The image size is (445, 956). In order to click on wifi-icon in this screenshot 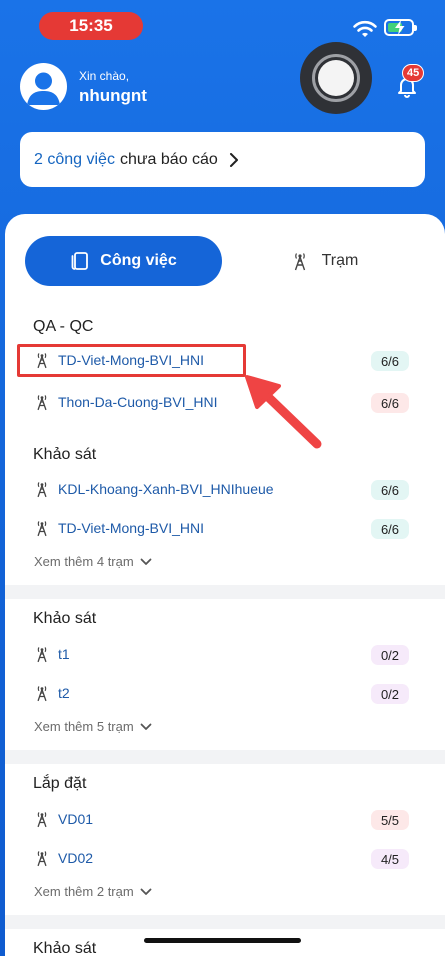, I will do `click(365, 28)`.